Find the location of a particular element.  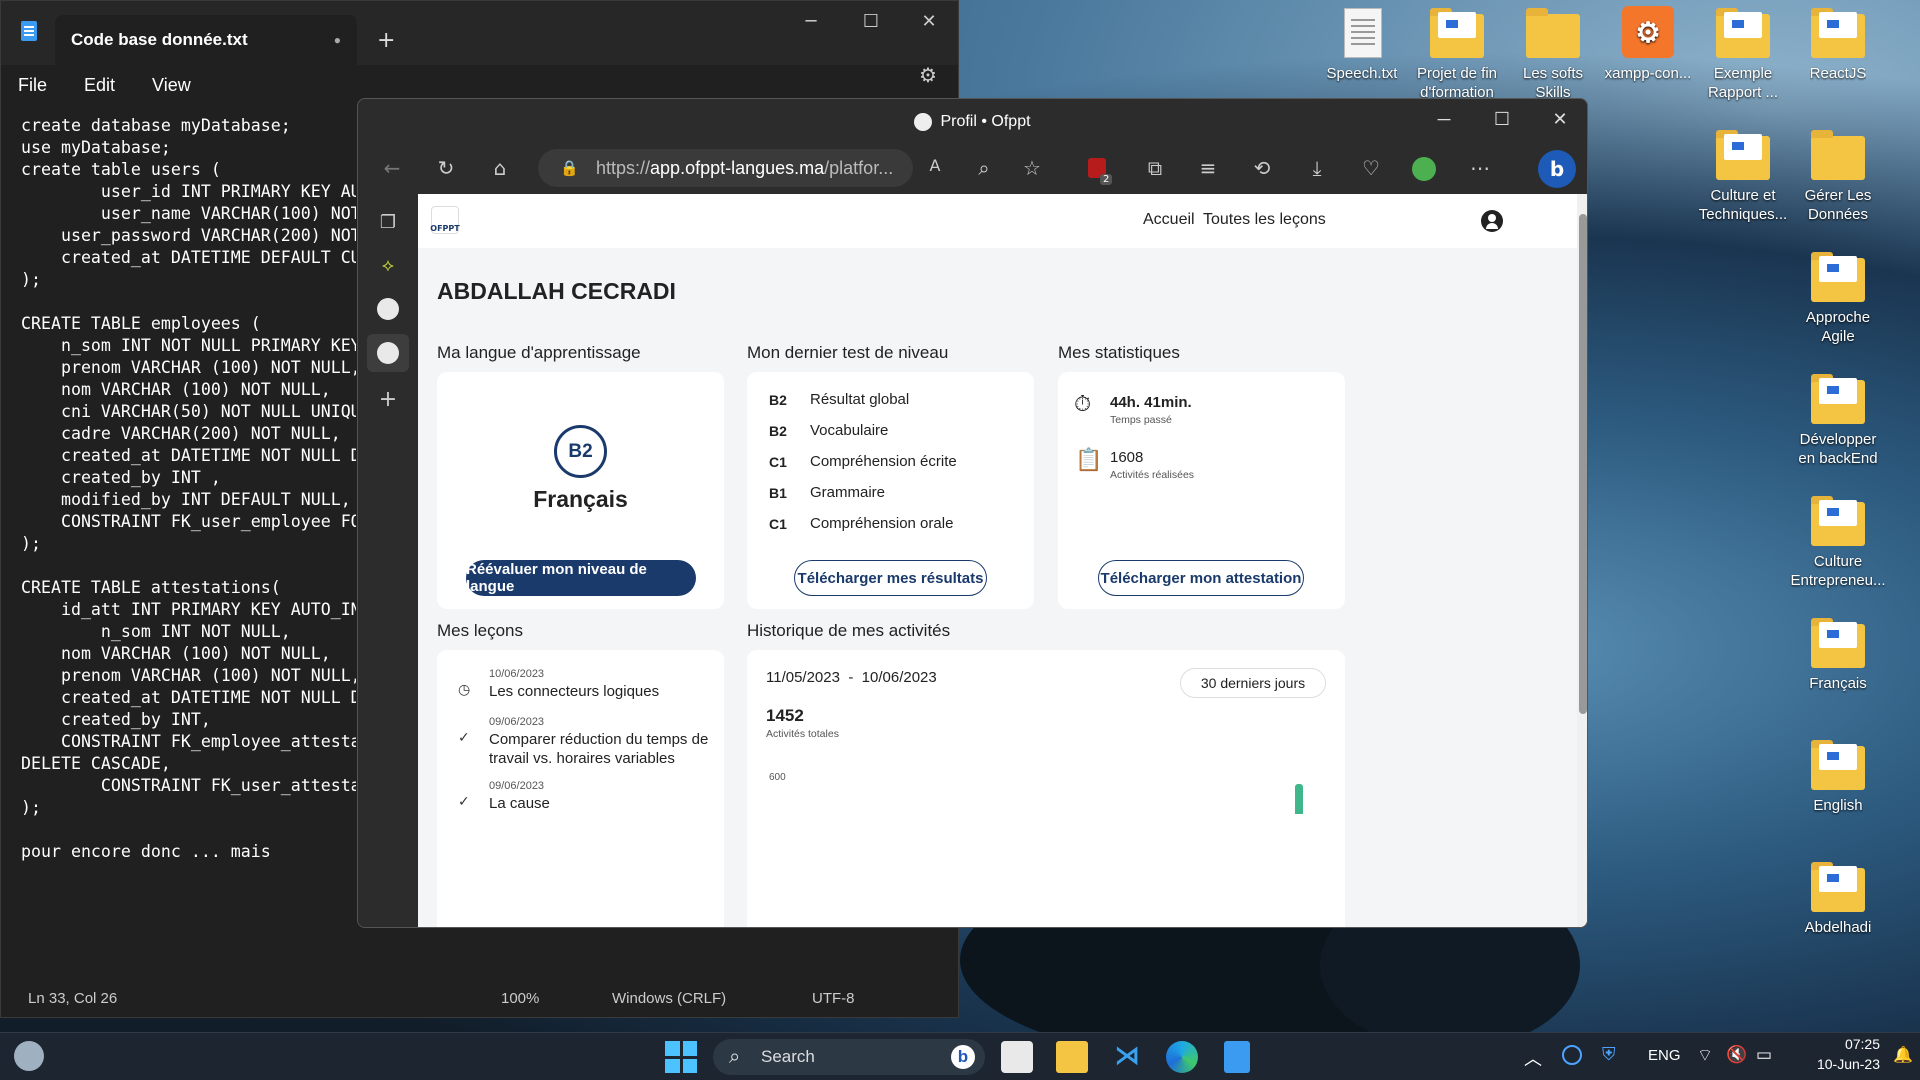

desktop-icon: Développer en backEnd is located at coordinates (1838, 421).